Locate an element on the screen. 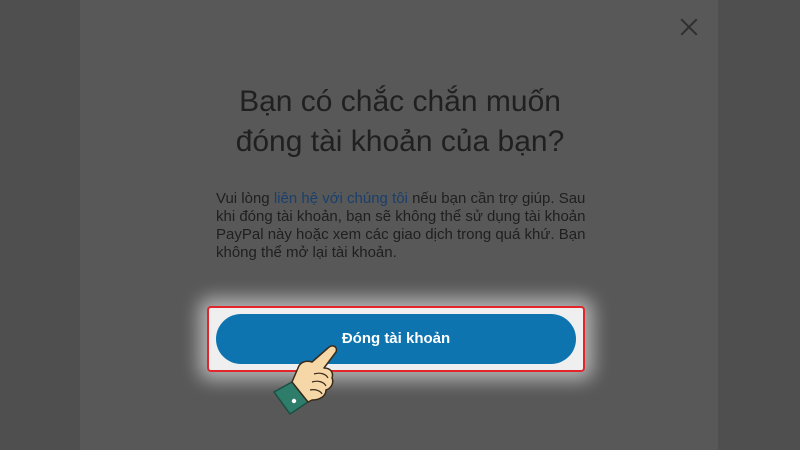 Image resolution: width=800 pixels, height=450 pixels. heading-line-2: đóng tài khoản của bạn? is located at coordinates (400, 141).